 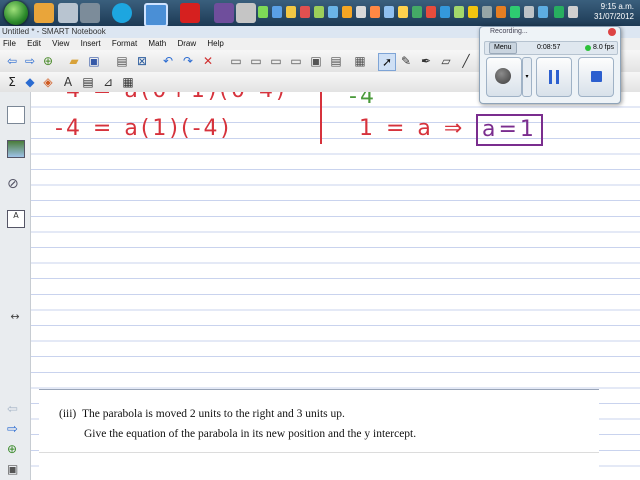 What do you see at coordinates (142, 61) in the screenshot?
I see `screen-shade-icon: ⊠` at bounding box center [142, 61].